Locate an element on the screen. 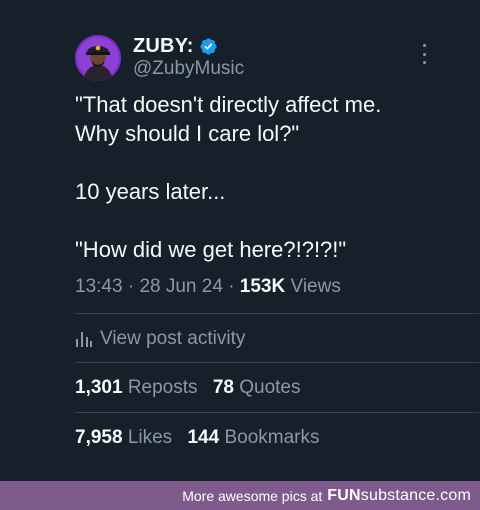 The height and width of the screenshot is (510, 480). likes-label: Likes is located at coordinates (150, 437).